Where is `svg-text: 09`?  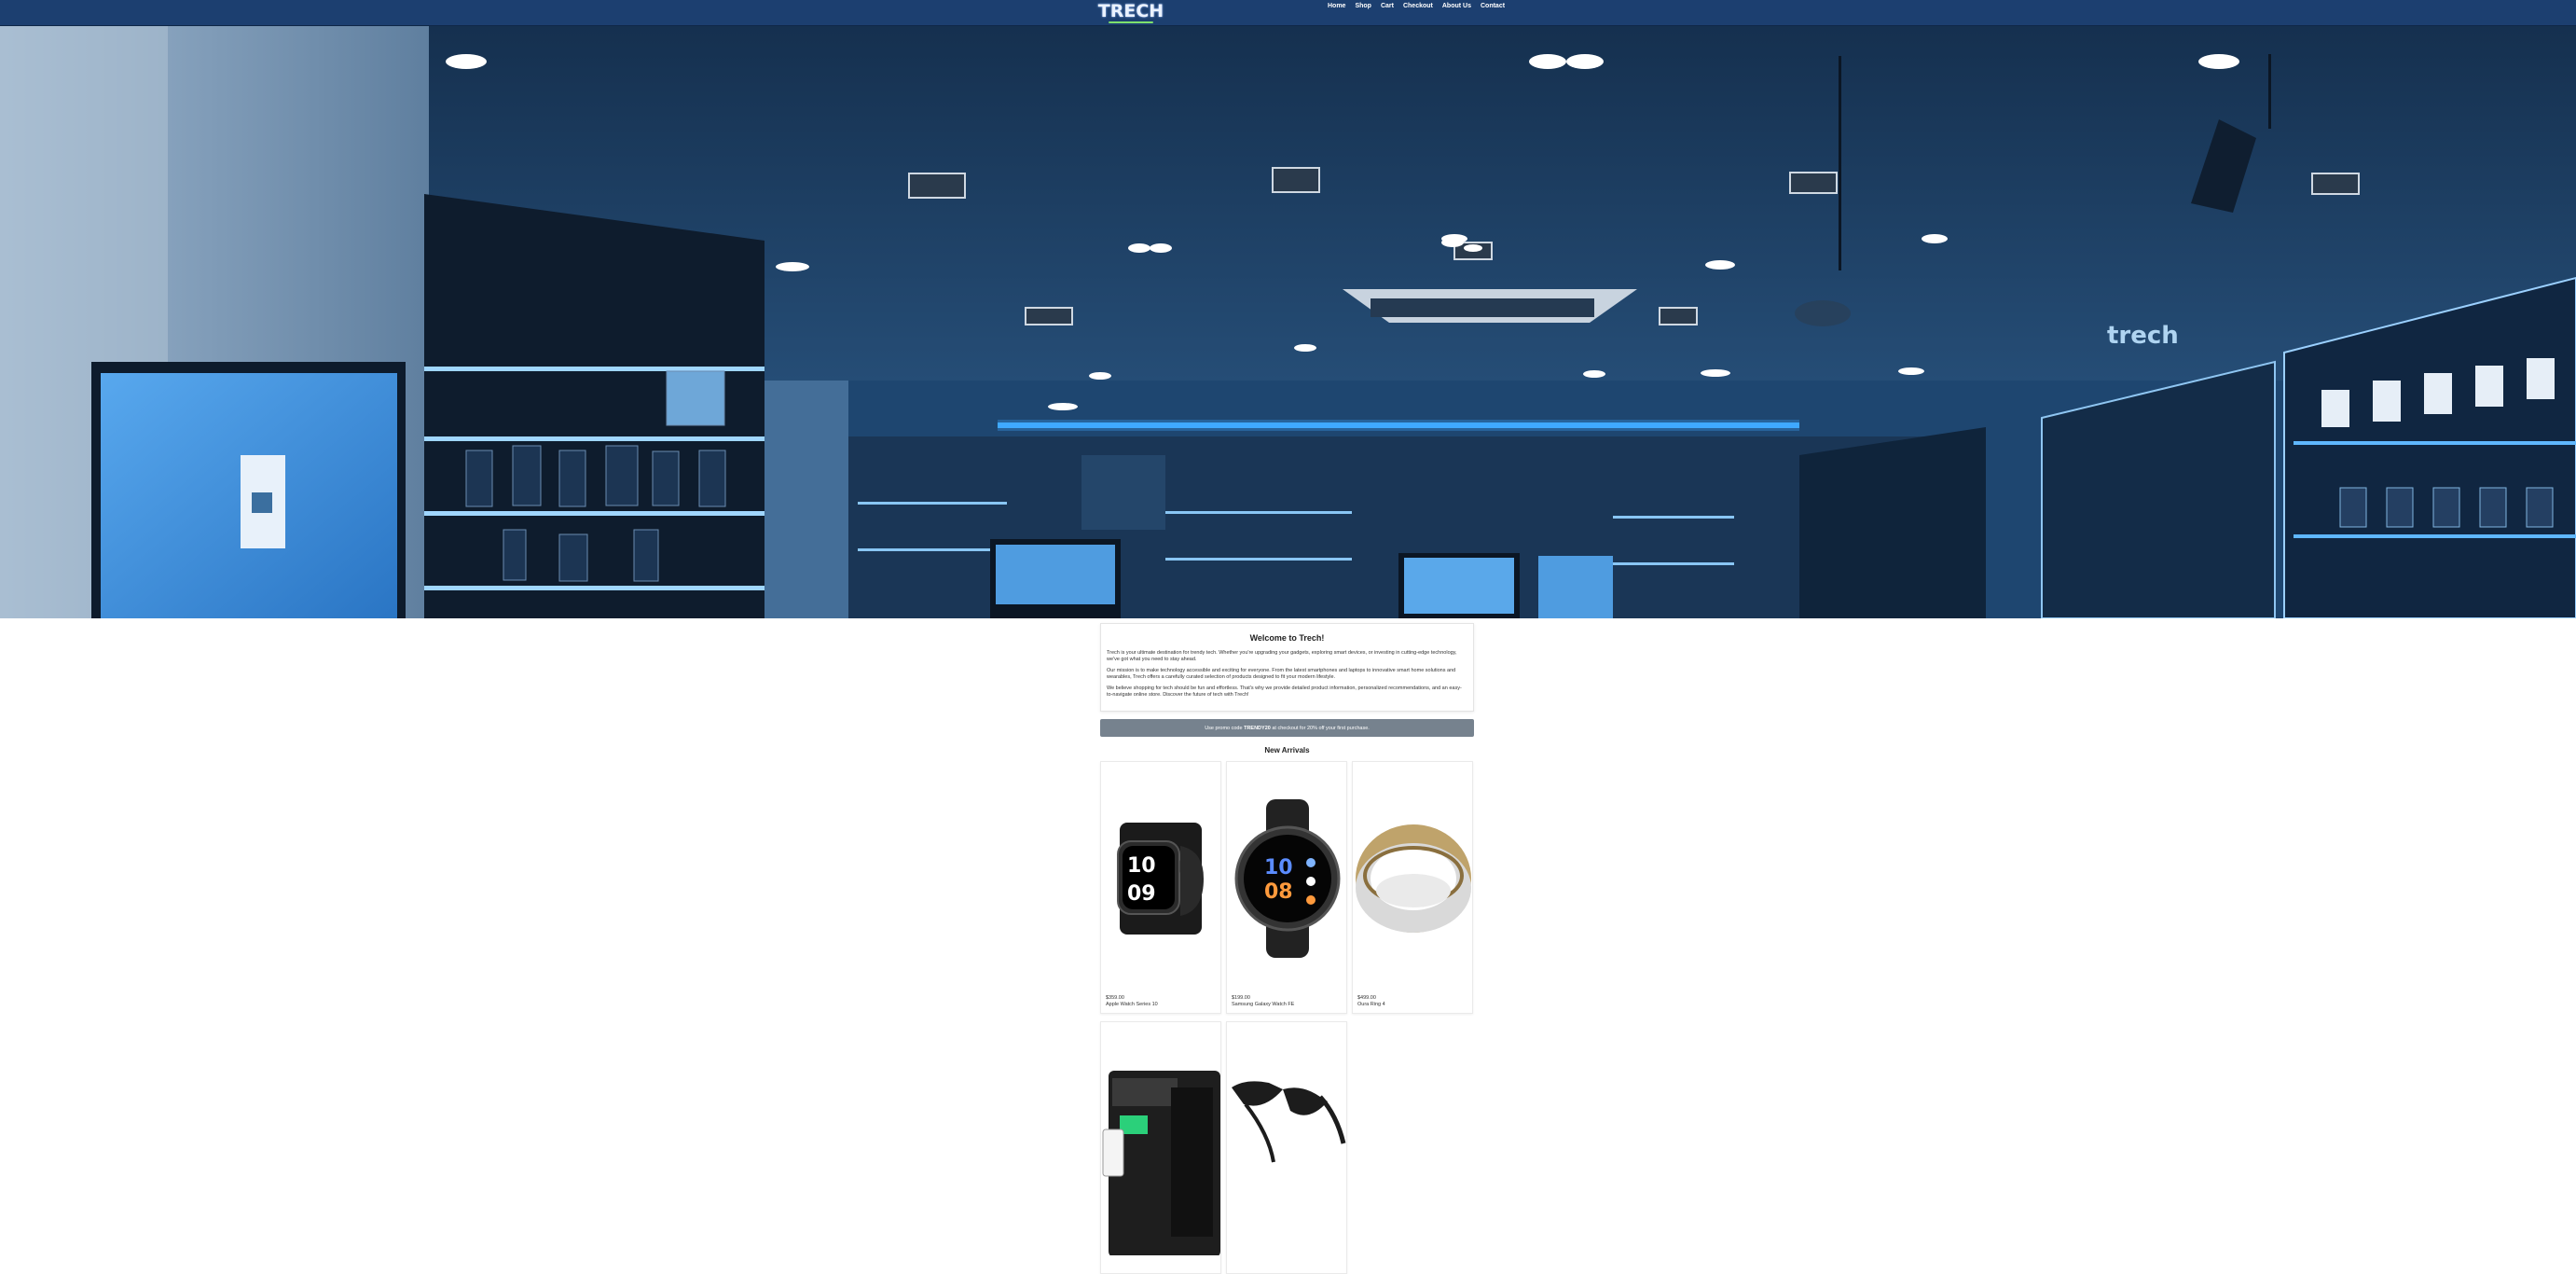 svg-text: 09 is located at coordinates (1141, 894).